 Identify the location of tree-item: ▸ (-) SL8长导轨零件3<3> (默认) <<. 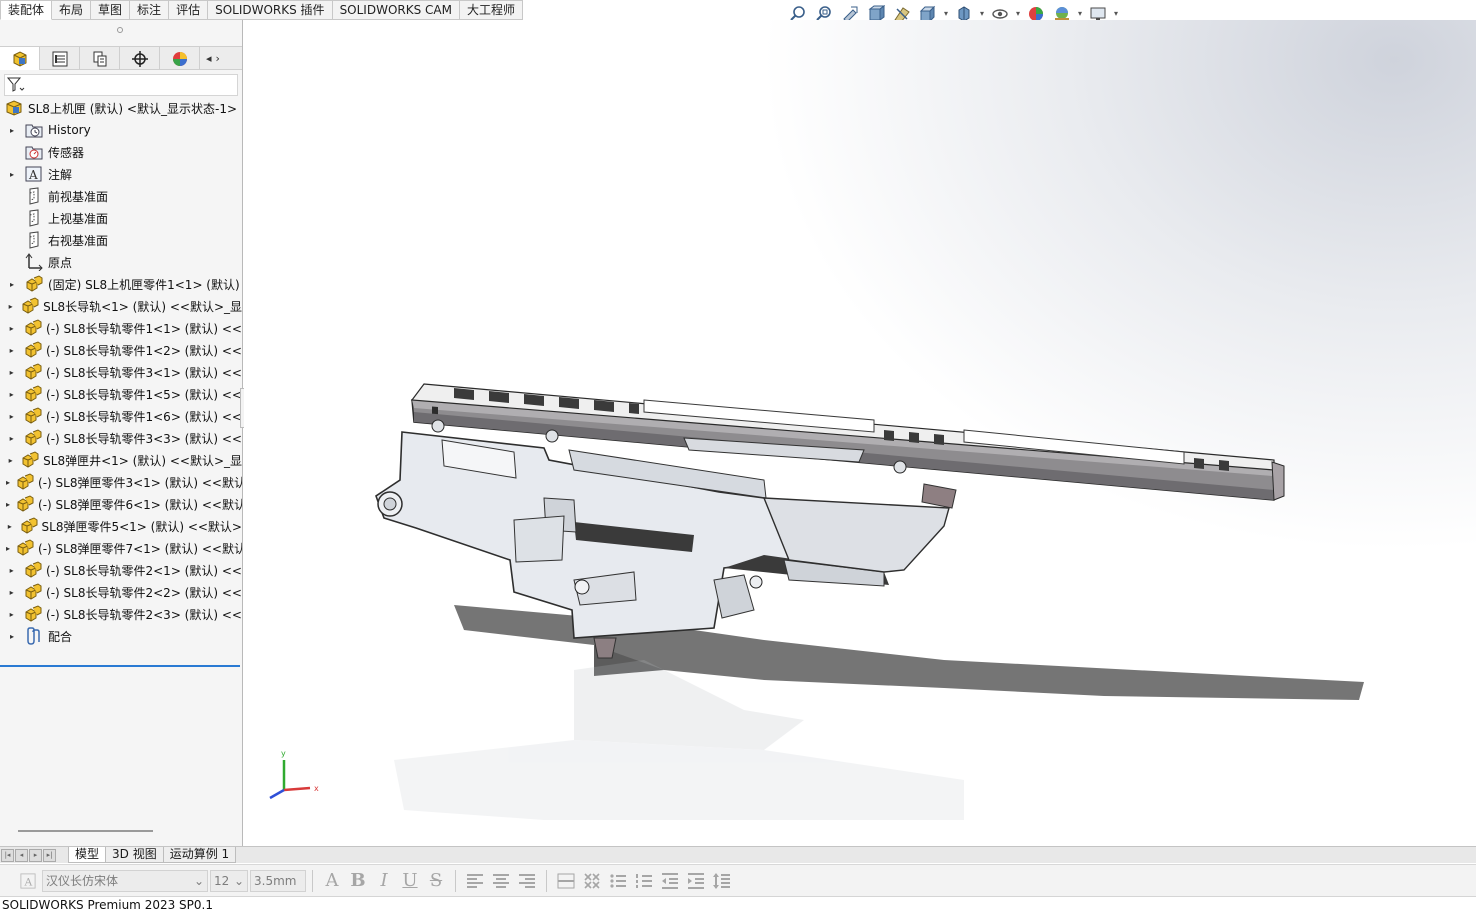
(121, 438).